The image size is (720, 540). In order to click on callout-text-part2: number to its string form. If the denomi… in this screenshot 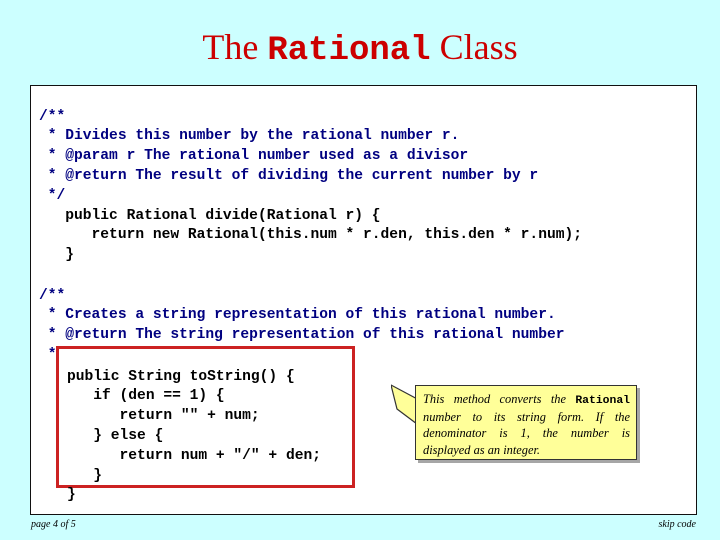, I will do `click(526, 433)`.